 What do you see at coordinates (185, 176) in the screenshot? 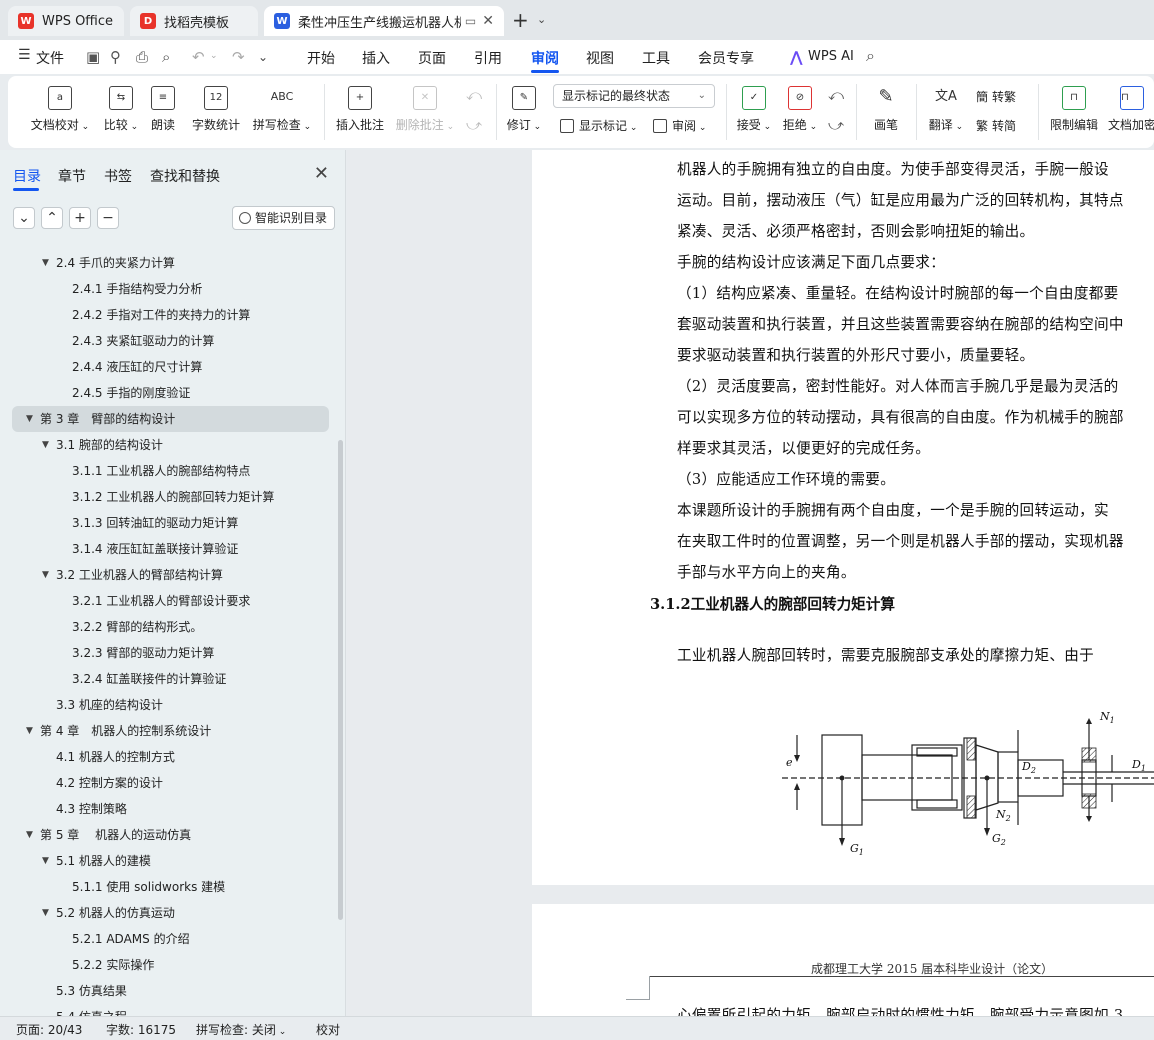
I see `nav-tab-find-replace: 查找和替换` at bounding box center [185, 176].